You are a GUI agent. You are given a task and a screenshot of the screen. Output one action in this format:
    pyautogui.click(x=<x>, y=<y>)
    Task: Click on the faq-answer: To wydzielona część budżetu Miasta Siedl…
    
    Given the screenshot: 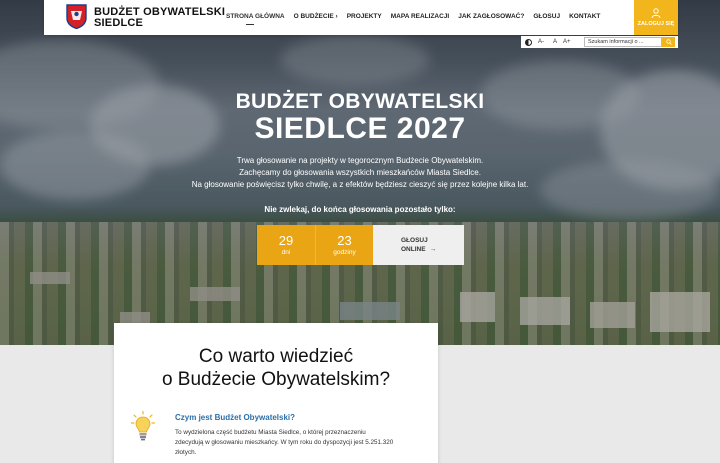 What is the action you would take?
    pyautogui.click(x=284, y=442)
    